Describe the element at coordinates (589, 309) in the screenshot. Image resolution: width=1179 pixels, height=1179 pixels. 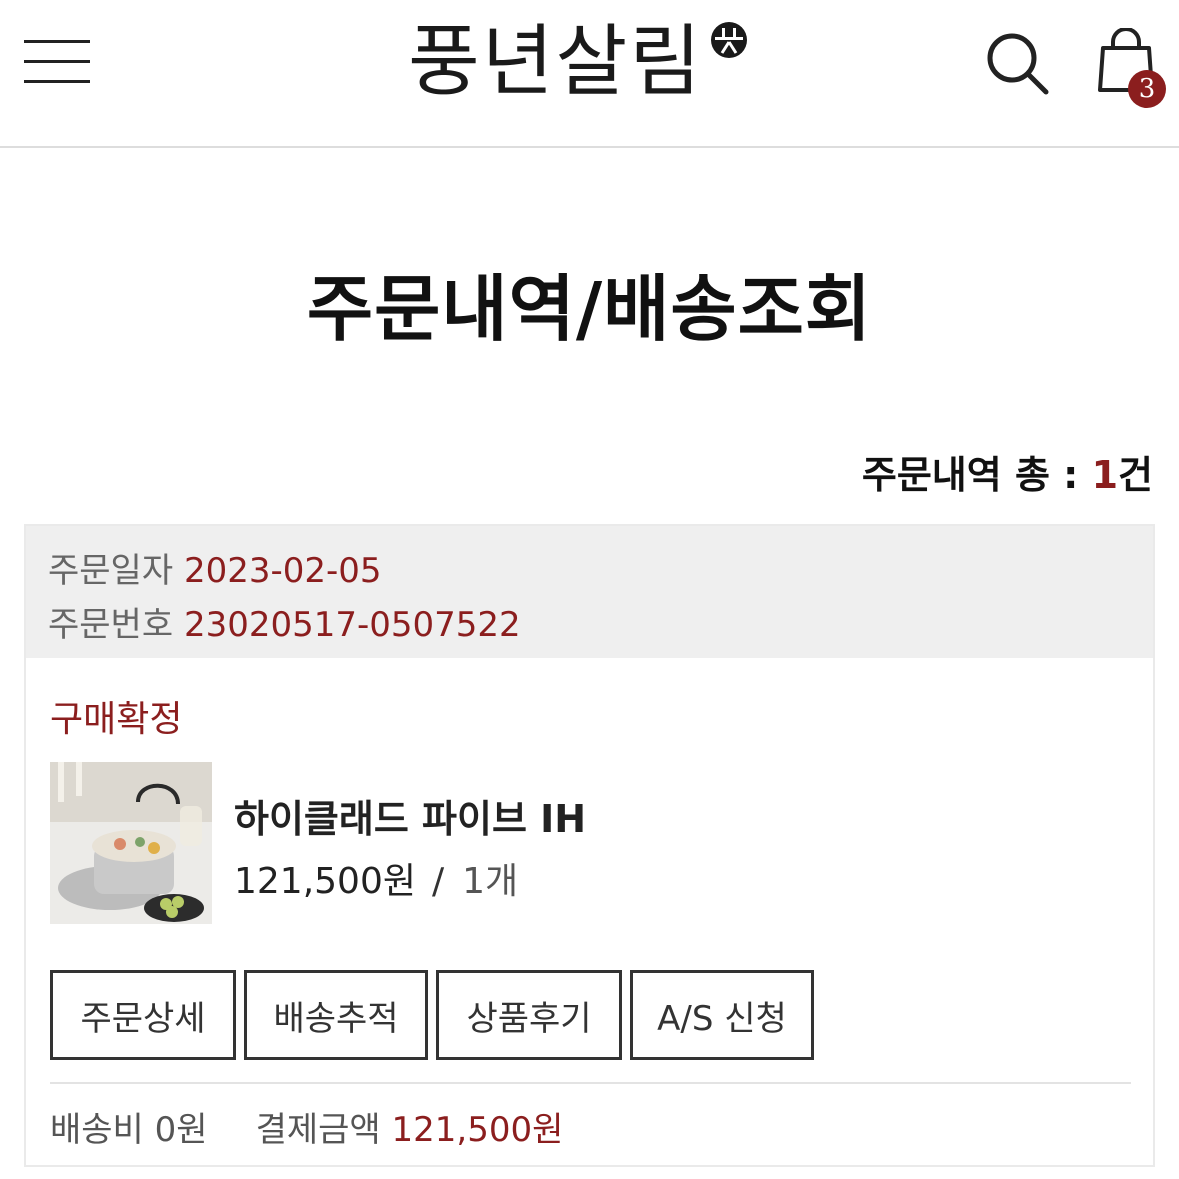
I see `page-title: 주문내역/배송조회` at that location.